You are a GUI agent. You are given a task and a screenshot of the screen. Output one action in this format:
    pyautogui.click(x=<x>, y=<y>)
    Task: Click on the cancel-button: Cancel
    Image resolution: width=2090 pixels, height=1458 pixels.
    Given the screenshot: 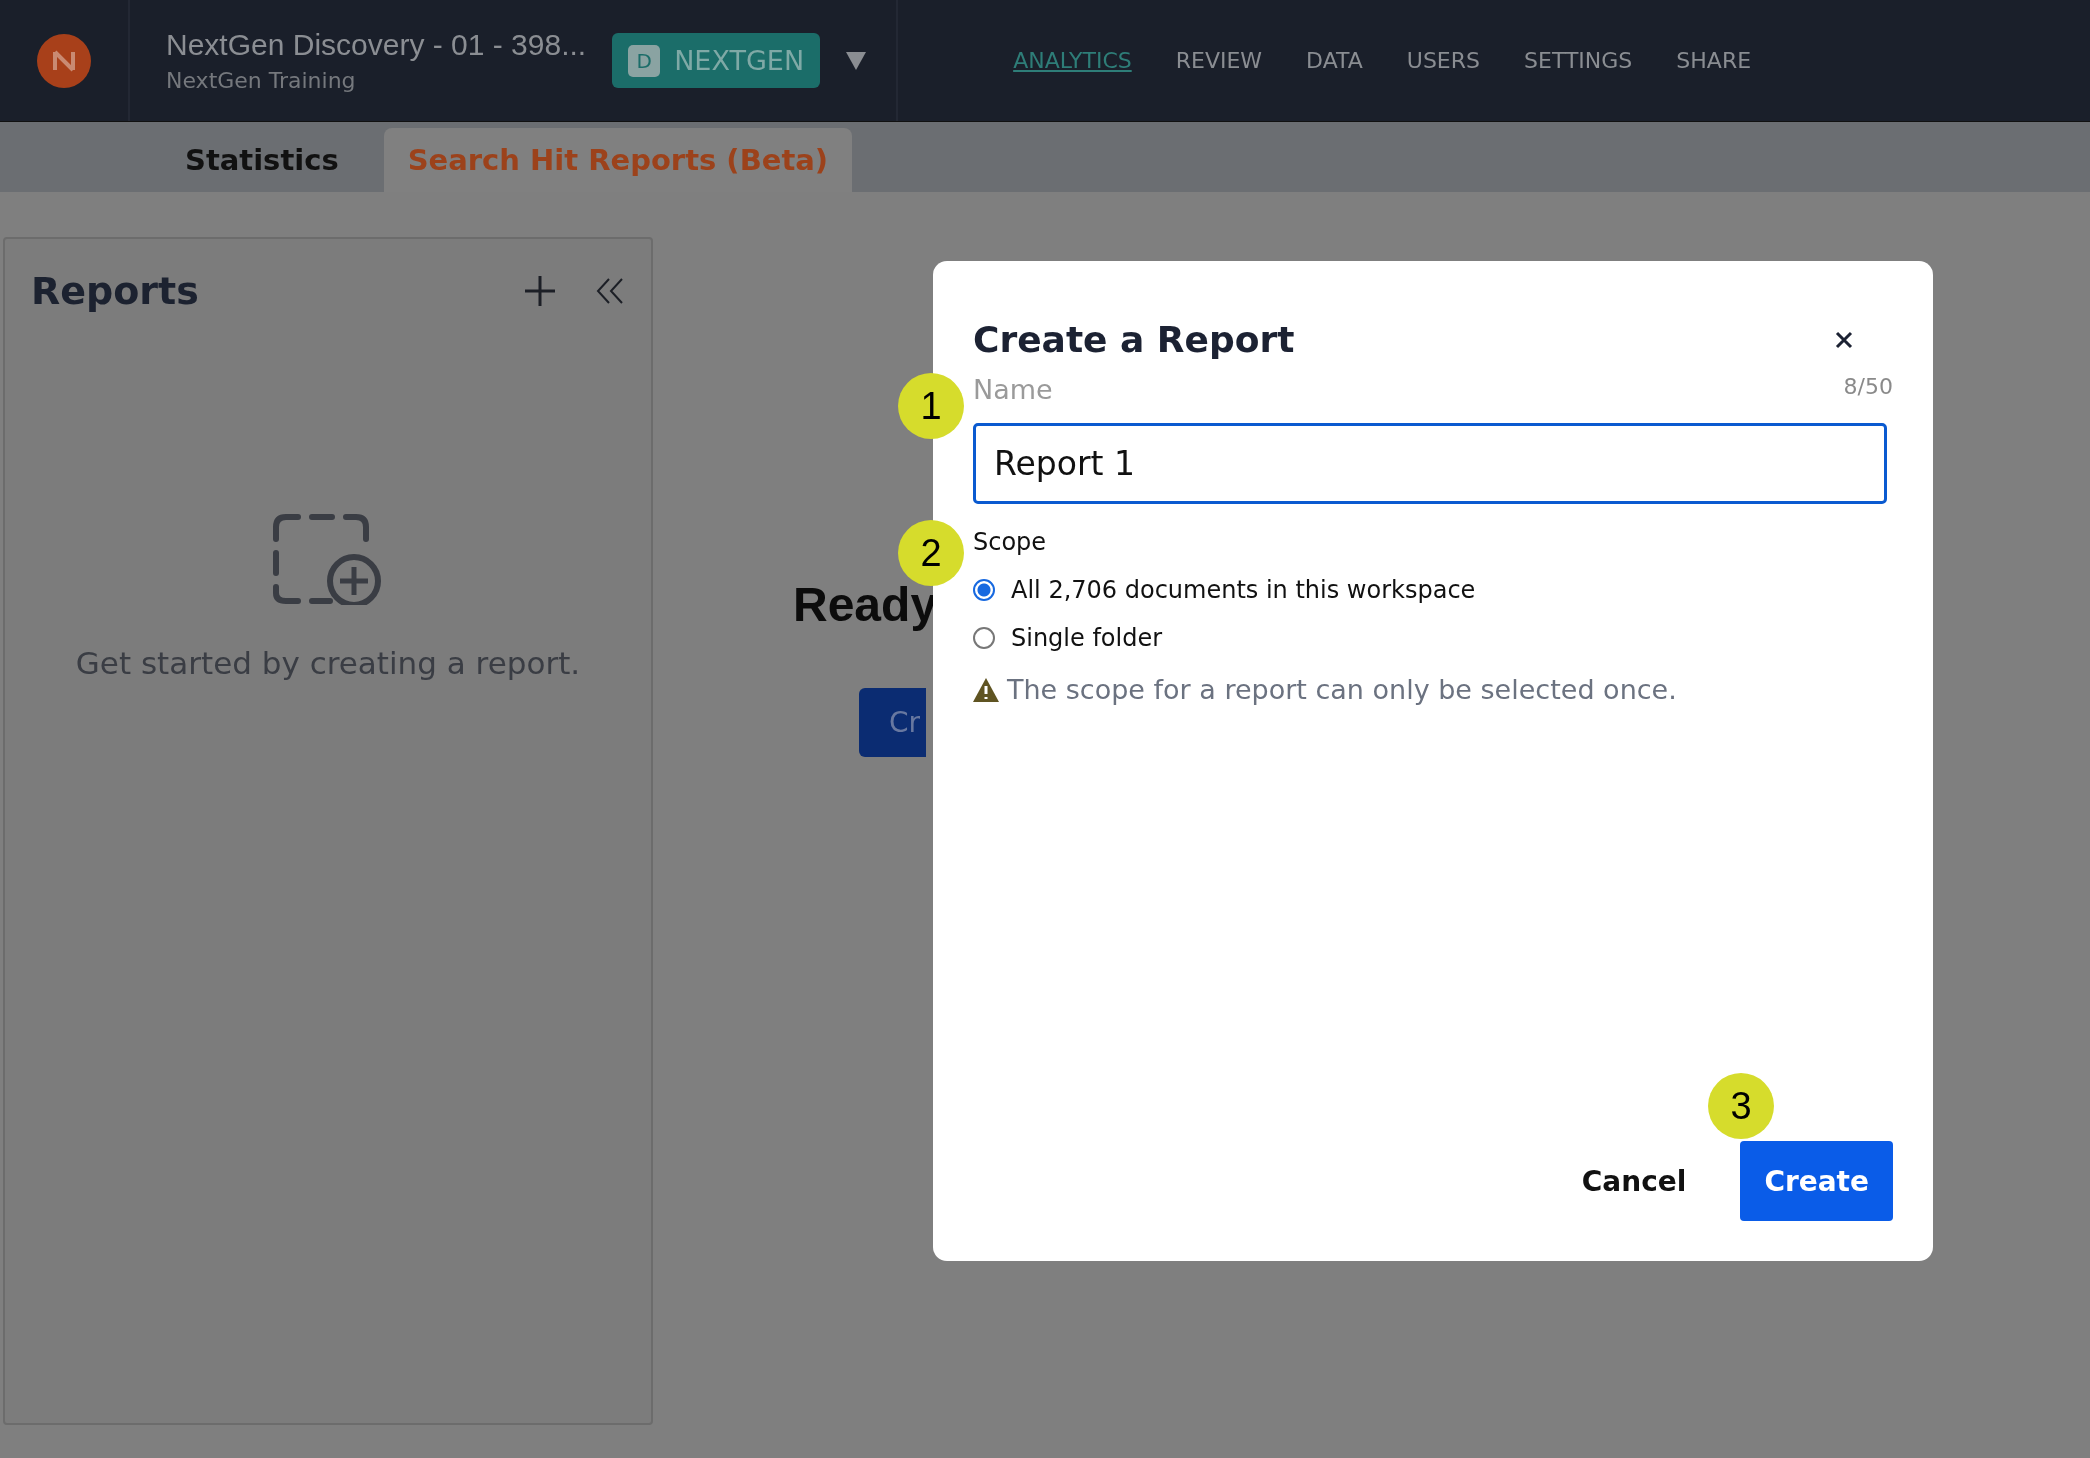 What is the action you would take?
    pyautogui.click(x=1634, y=1181)
    